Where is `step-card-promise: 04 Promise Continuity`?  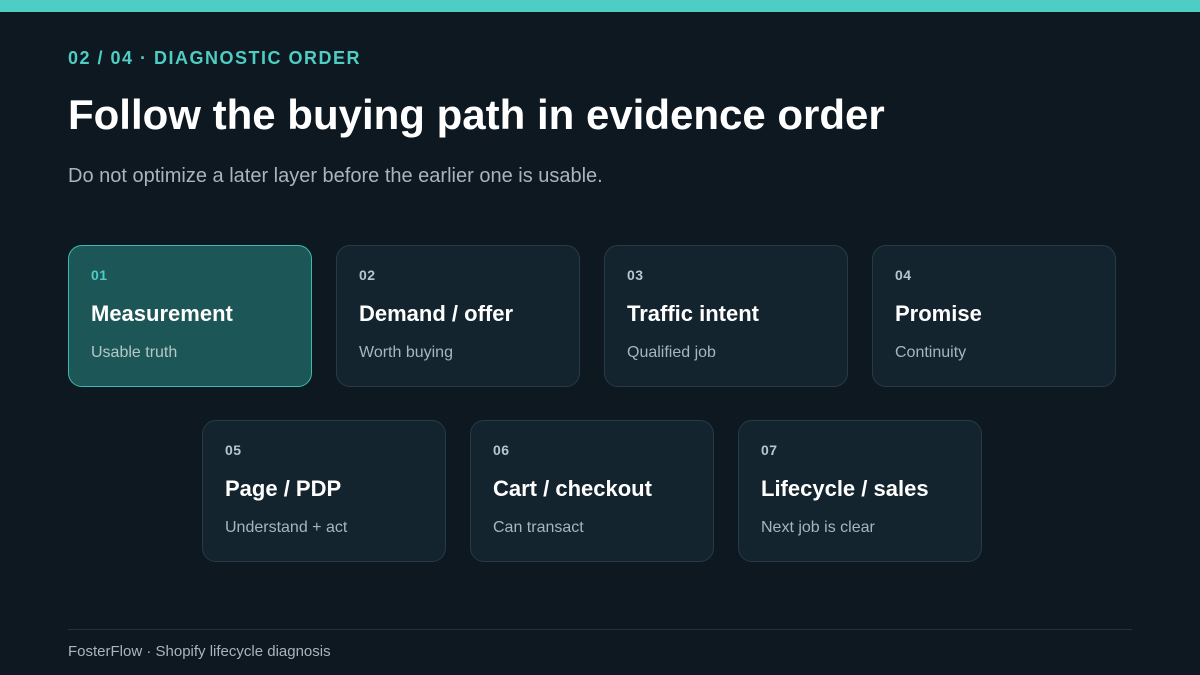
step-card-promise: 04 Promise Continuity is located at coordinates (994, 316).